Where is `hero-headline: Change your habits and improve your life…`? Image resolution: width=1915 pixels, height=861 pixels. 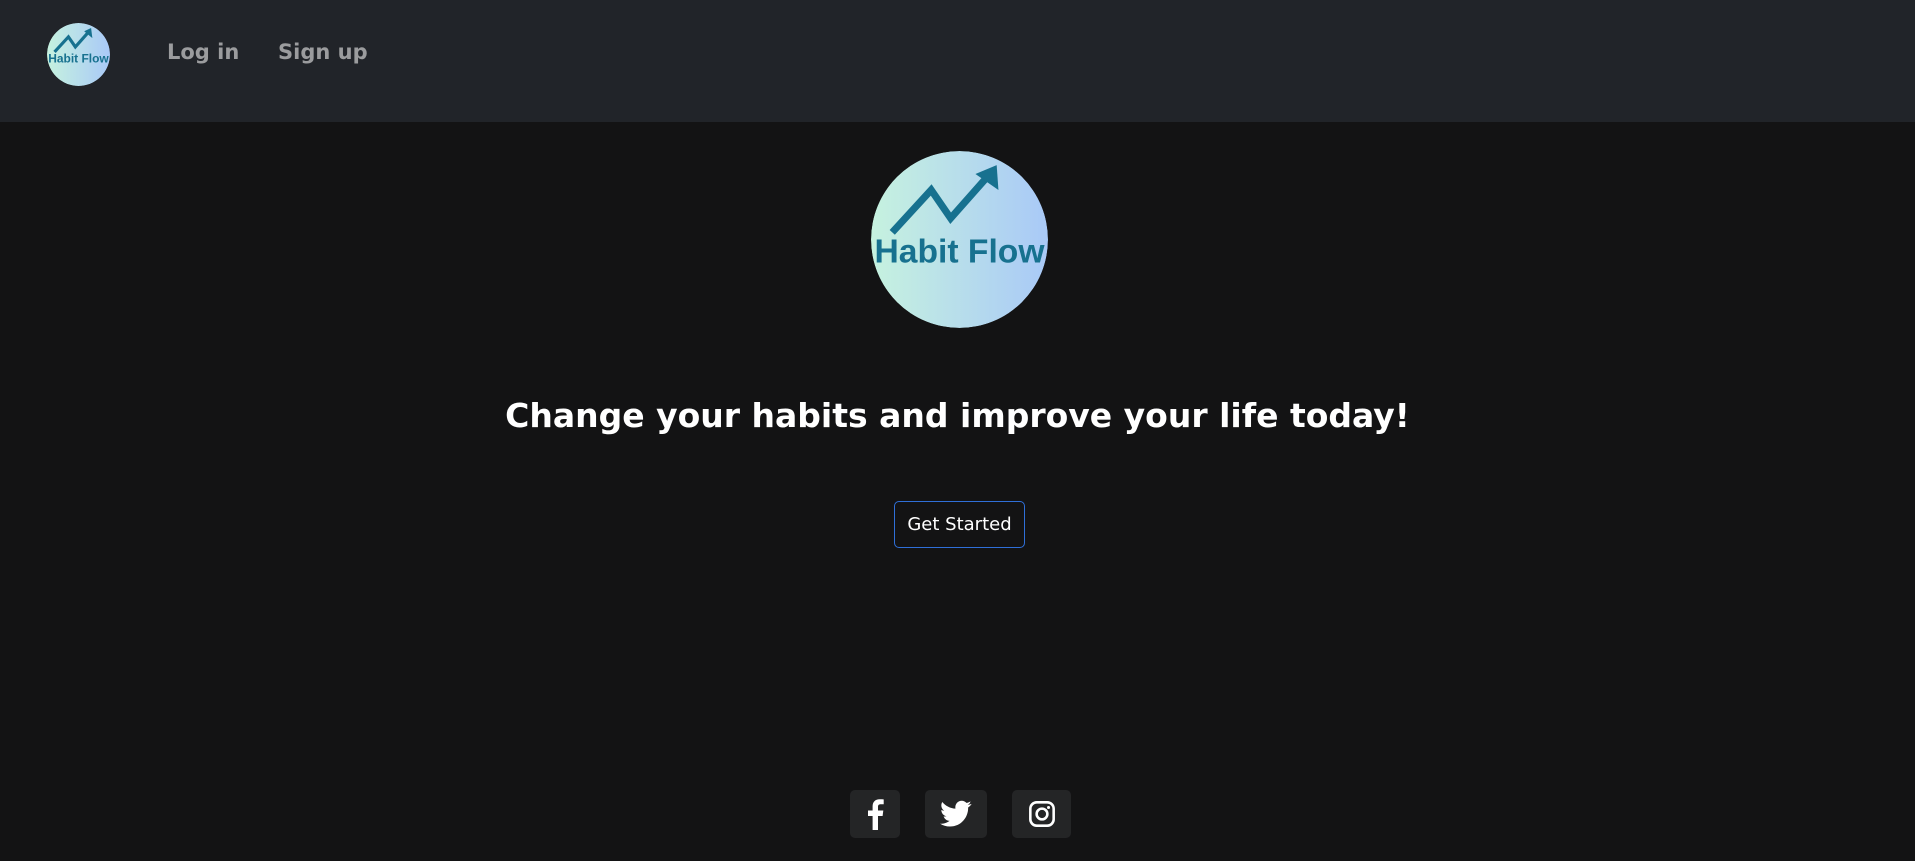
hero-headline: Change your habits and improve your life… is located at coordinates (957, 415).